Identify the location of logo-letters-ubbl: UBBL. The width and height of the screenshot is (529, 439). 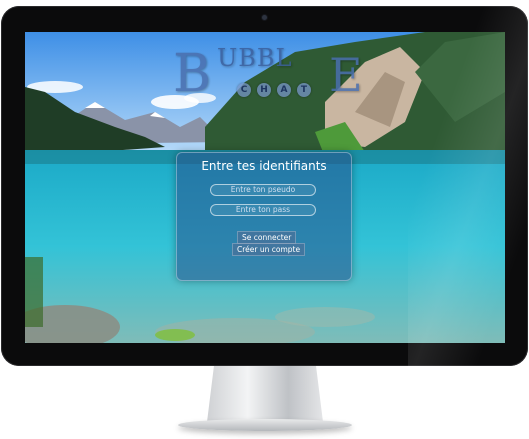
(255, 58).